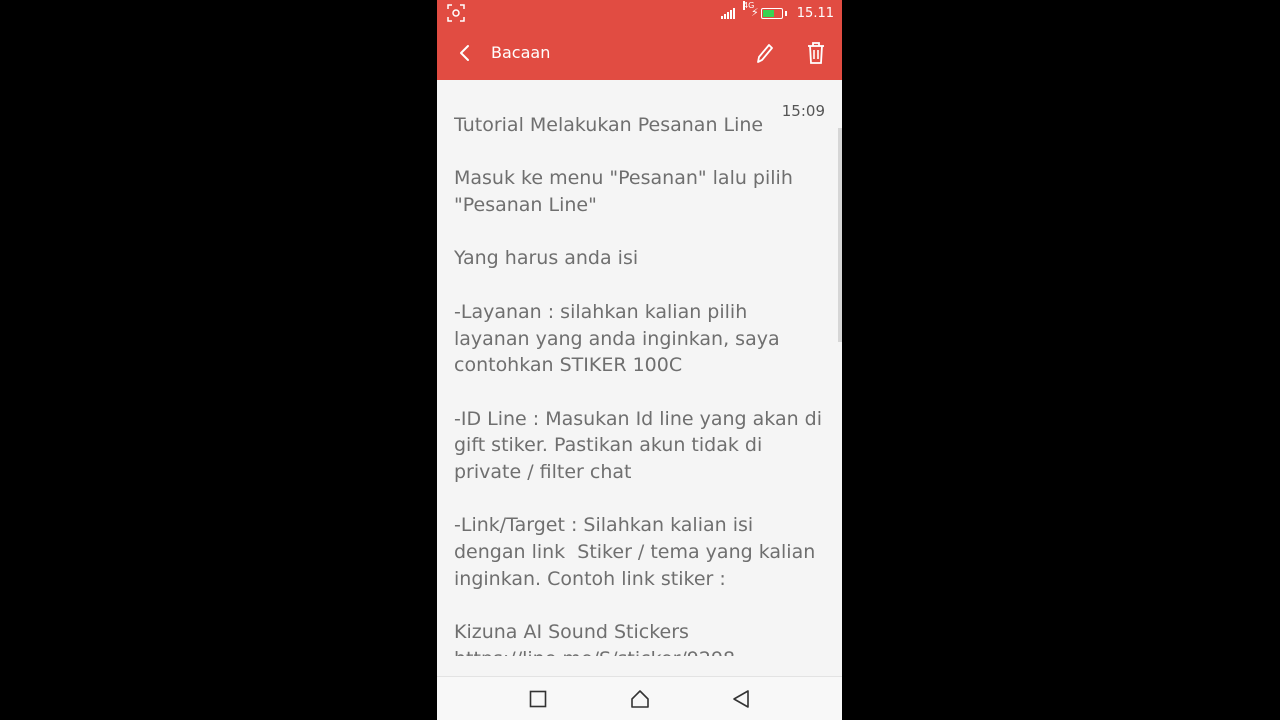  I want to click on app-toolbar: Bacaan, so click(639, 53).